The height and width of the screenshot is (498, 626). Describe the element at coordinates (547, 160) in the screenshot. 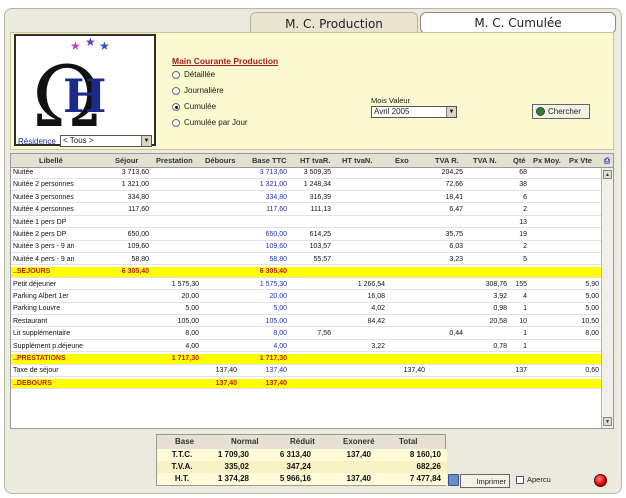

I see `col-px-moy: Px Moy.` at that location.